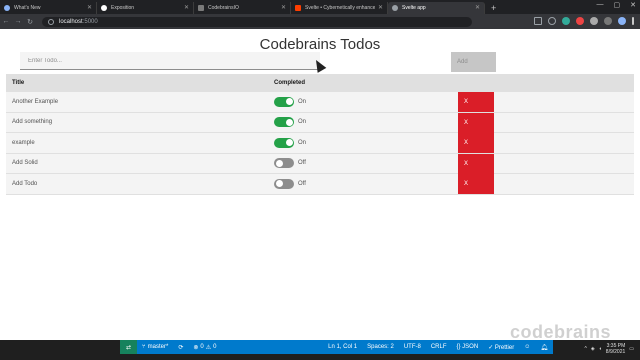  Describe the element at coordinates (586, 349) in the screenshot. I see `tray-chevron-icon: ^` at that location.